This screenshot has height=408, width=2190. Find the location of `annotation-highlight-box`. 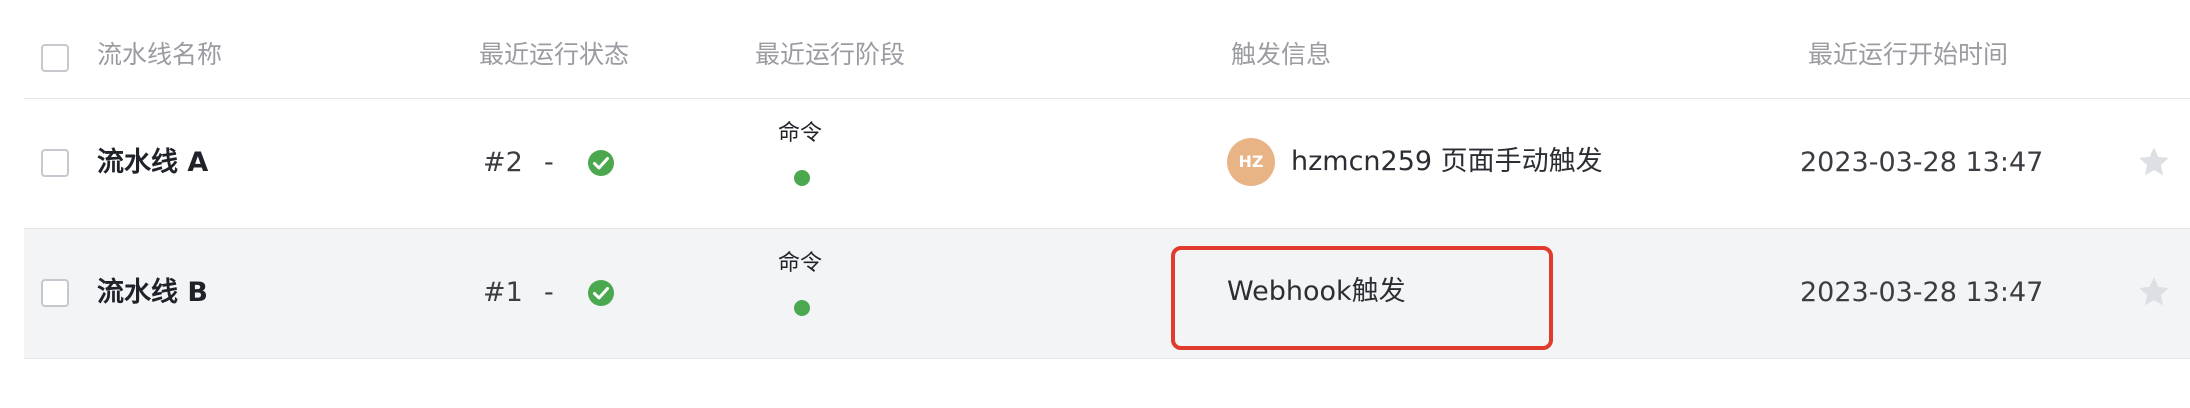

annotation-highlight-box is located at coordinates (1362, 298).